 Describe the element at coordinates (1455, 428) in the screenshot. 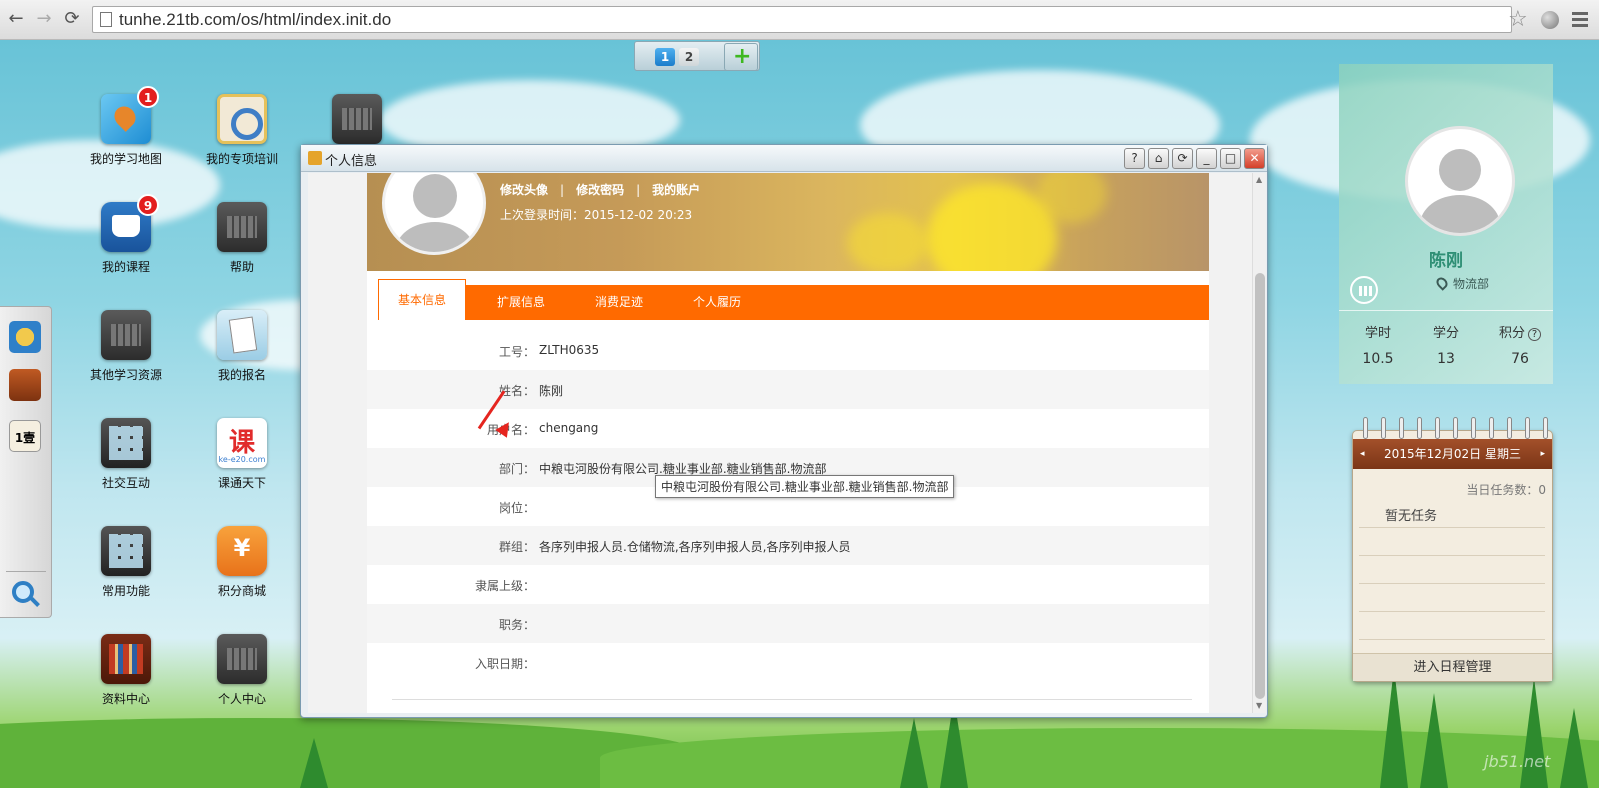

I see `calendar-rings` at that location.